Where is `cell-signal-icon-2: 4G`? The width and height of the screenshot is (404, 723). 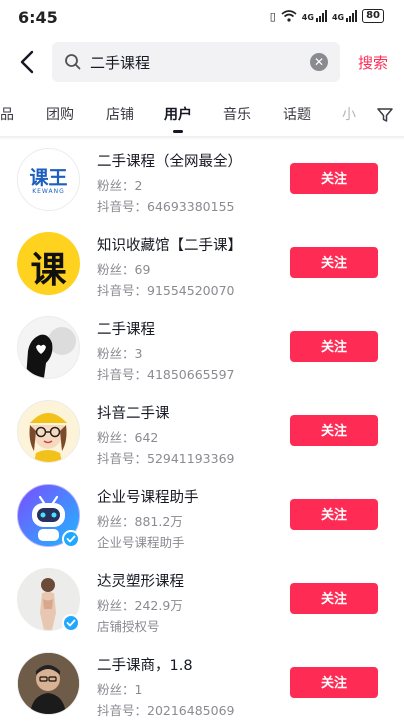
cell-signal-icon-2: 4G is located at coordinates (345, 16).